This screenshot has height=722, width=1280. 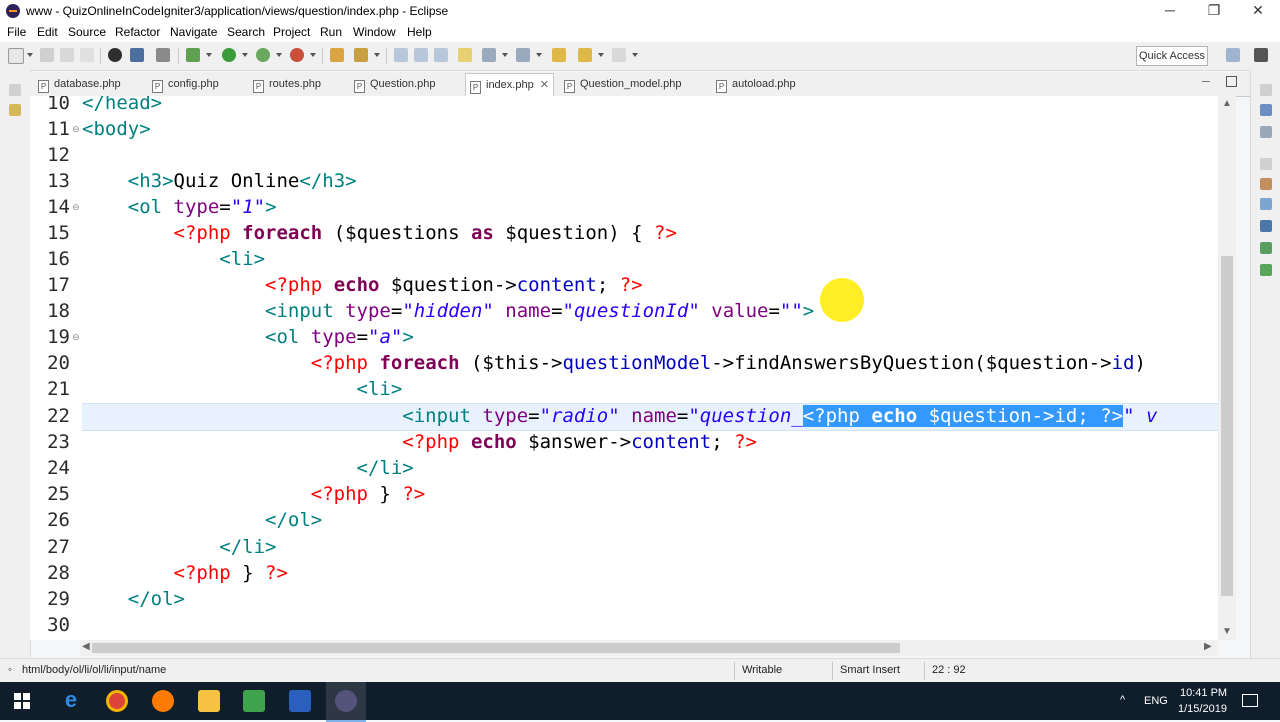 What do you see at coordinates (441, 55) in the screenshot?
I see `show-whitespace-icon` at bounding box center [441, 55].